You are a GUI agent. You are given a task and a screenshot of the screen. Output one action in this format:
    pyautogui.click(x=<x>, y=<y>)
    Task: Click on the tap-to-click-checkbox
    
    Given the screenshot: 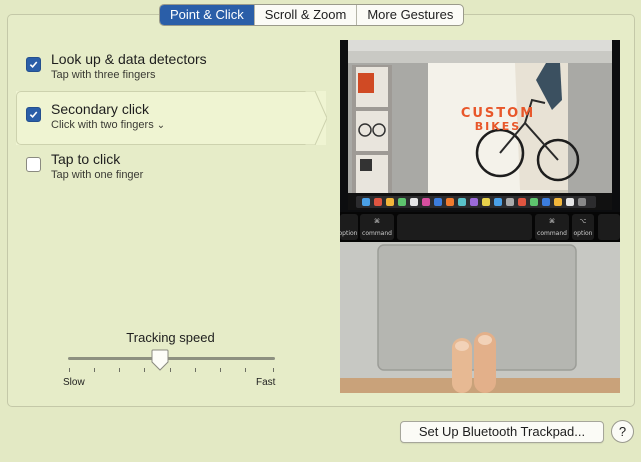 What is the action you would take?
    pyautogui.click(x=33, y=164)
    